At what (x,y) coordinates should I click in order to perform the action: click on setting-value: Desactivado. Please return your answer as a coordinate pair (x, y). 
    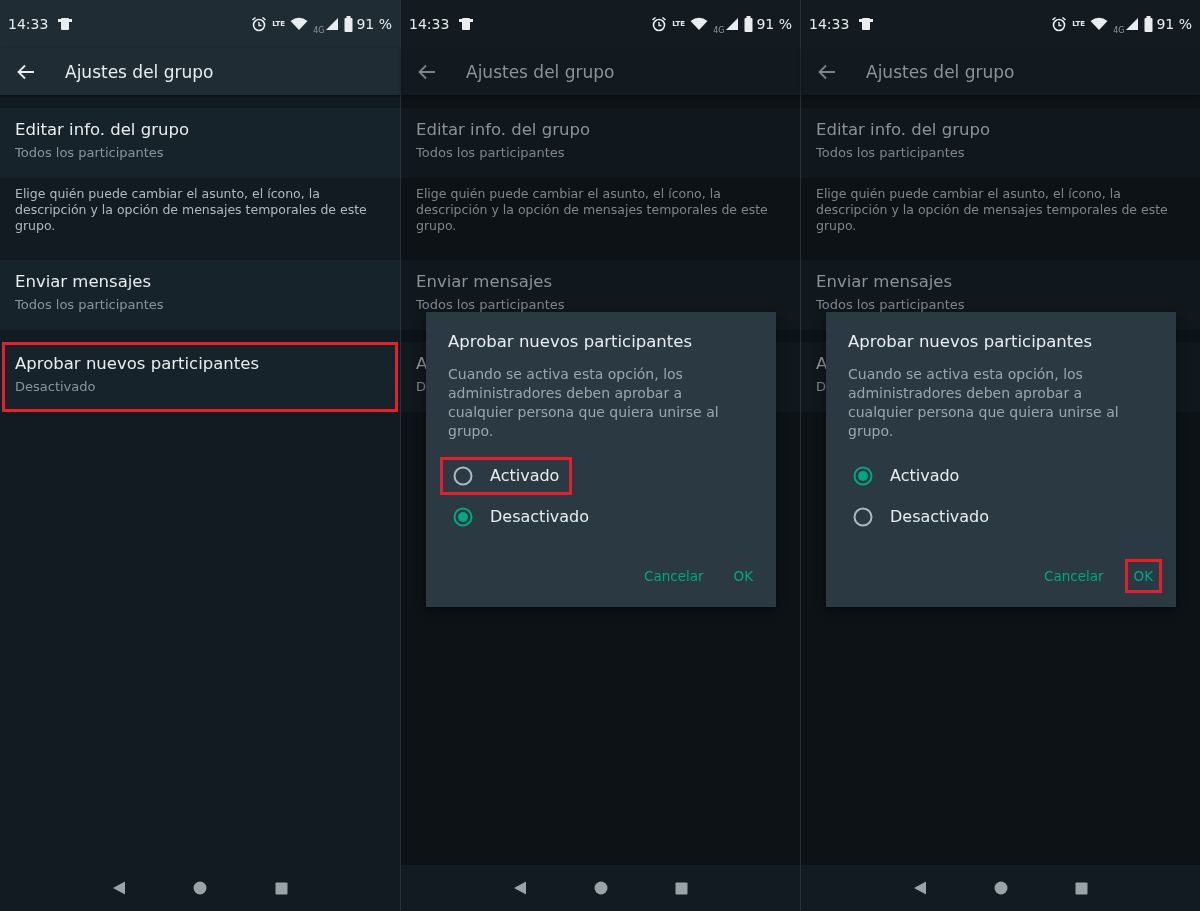
    Looking at the image, I should click on (55, 386).